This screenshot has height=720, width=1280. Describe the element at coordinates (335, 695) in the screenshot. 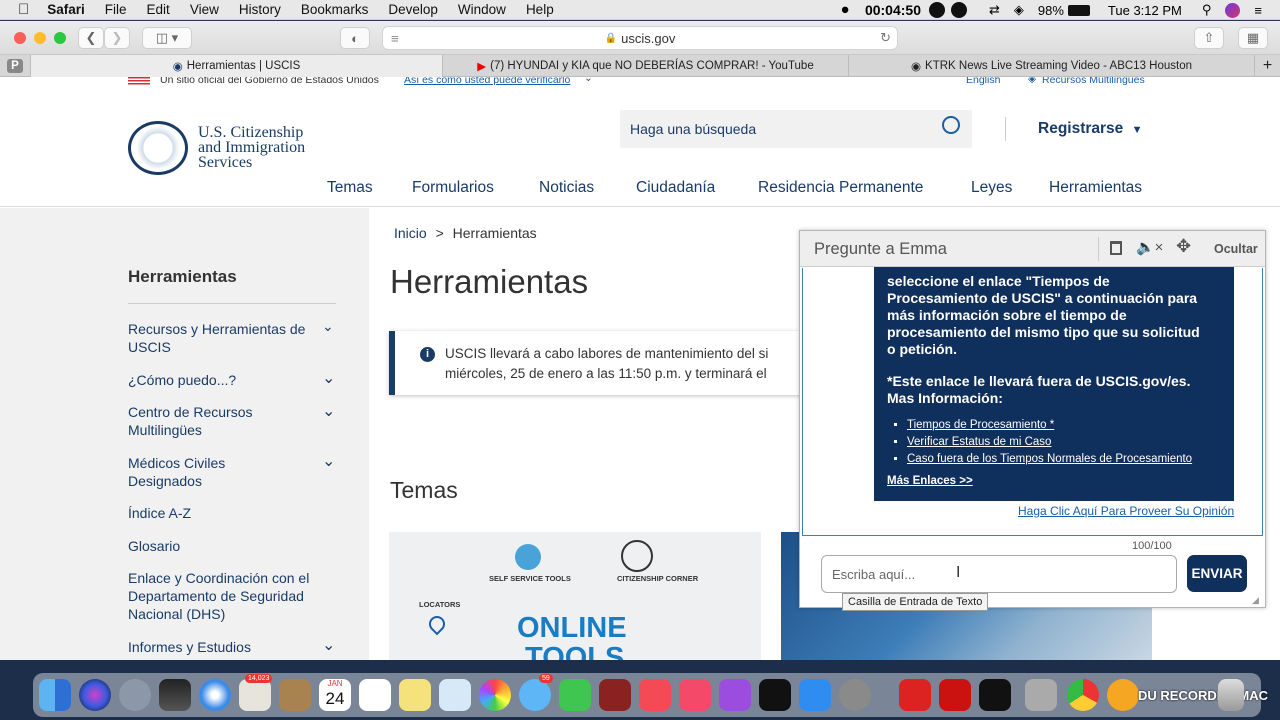

I see `calendar-icon: JAN 24` at that location.